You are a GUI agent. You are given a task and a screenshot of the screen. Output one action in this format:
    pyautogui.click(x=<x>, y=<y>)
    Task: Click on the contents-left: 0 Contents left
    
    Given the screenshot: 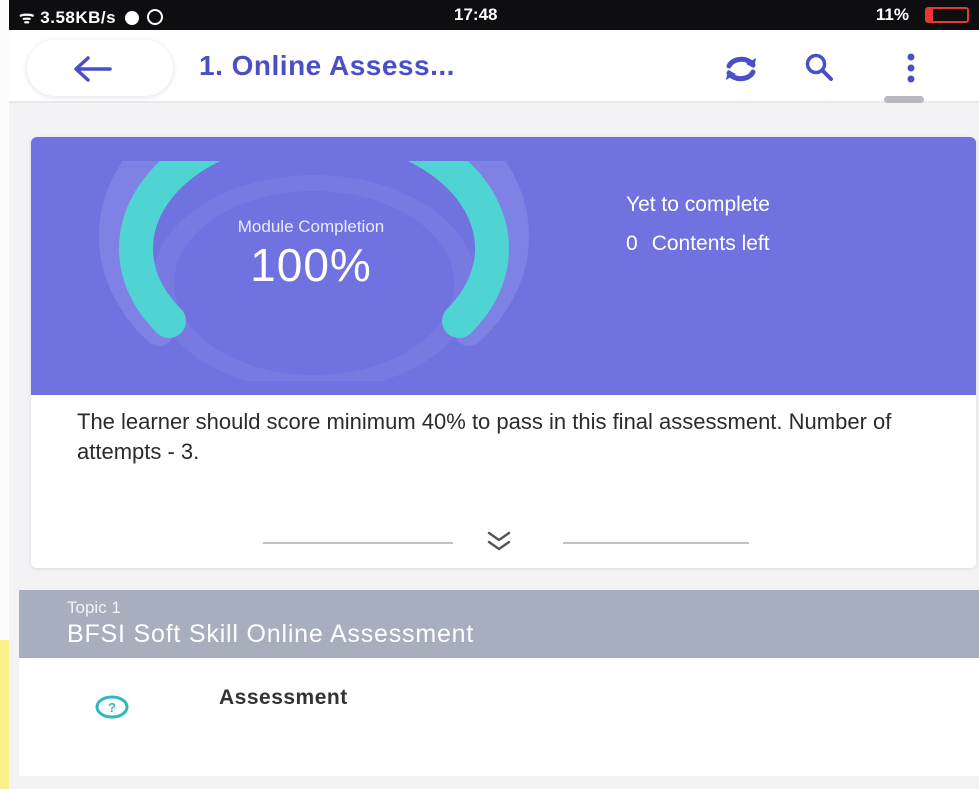 What is the action you would take?
    pyautogui.click(x=698, y=244)
    